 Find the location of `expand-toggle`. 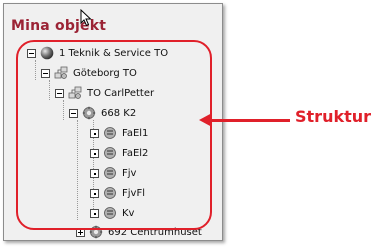

expand-toggle is located at coordinates (80, 232).